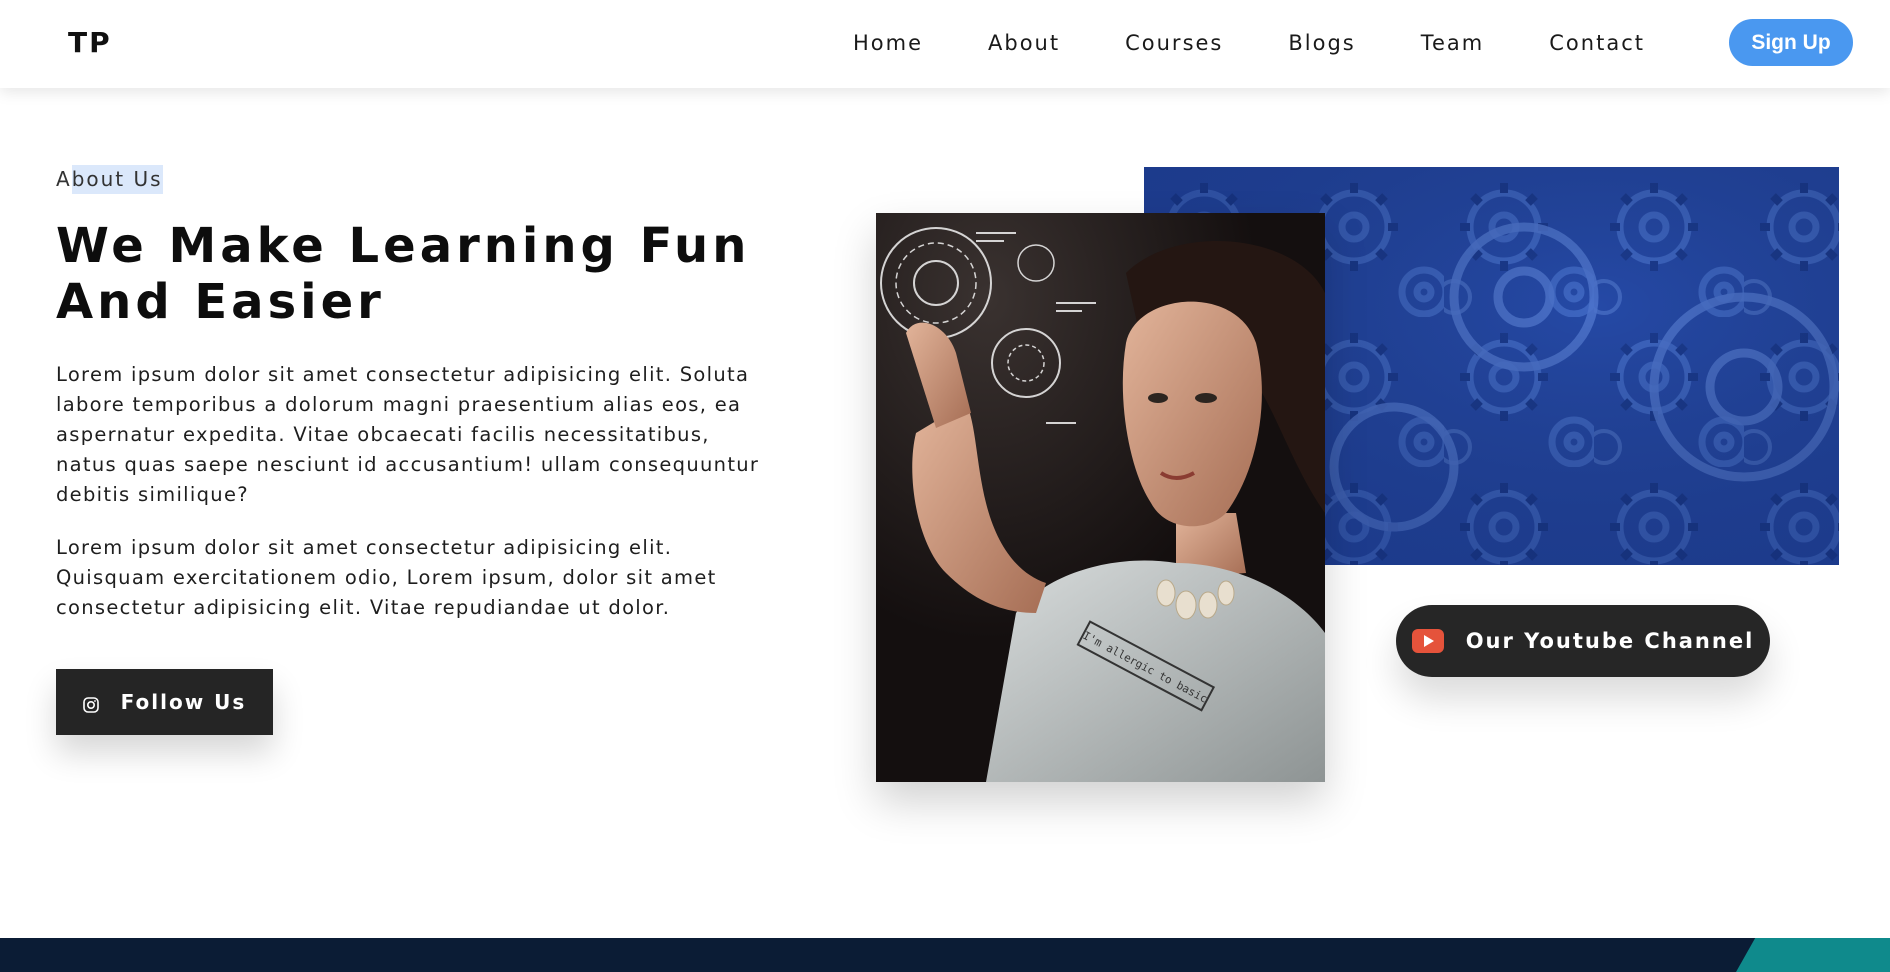 This screenshot has height=972, width=1890. What do you see at coordinates (1813, 955) in the screenshot?
I see `footer-accent-shape` at bounding box center [1813, 955].